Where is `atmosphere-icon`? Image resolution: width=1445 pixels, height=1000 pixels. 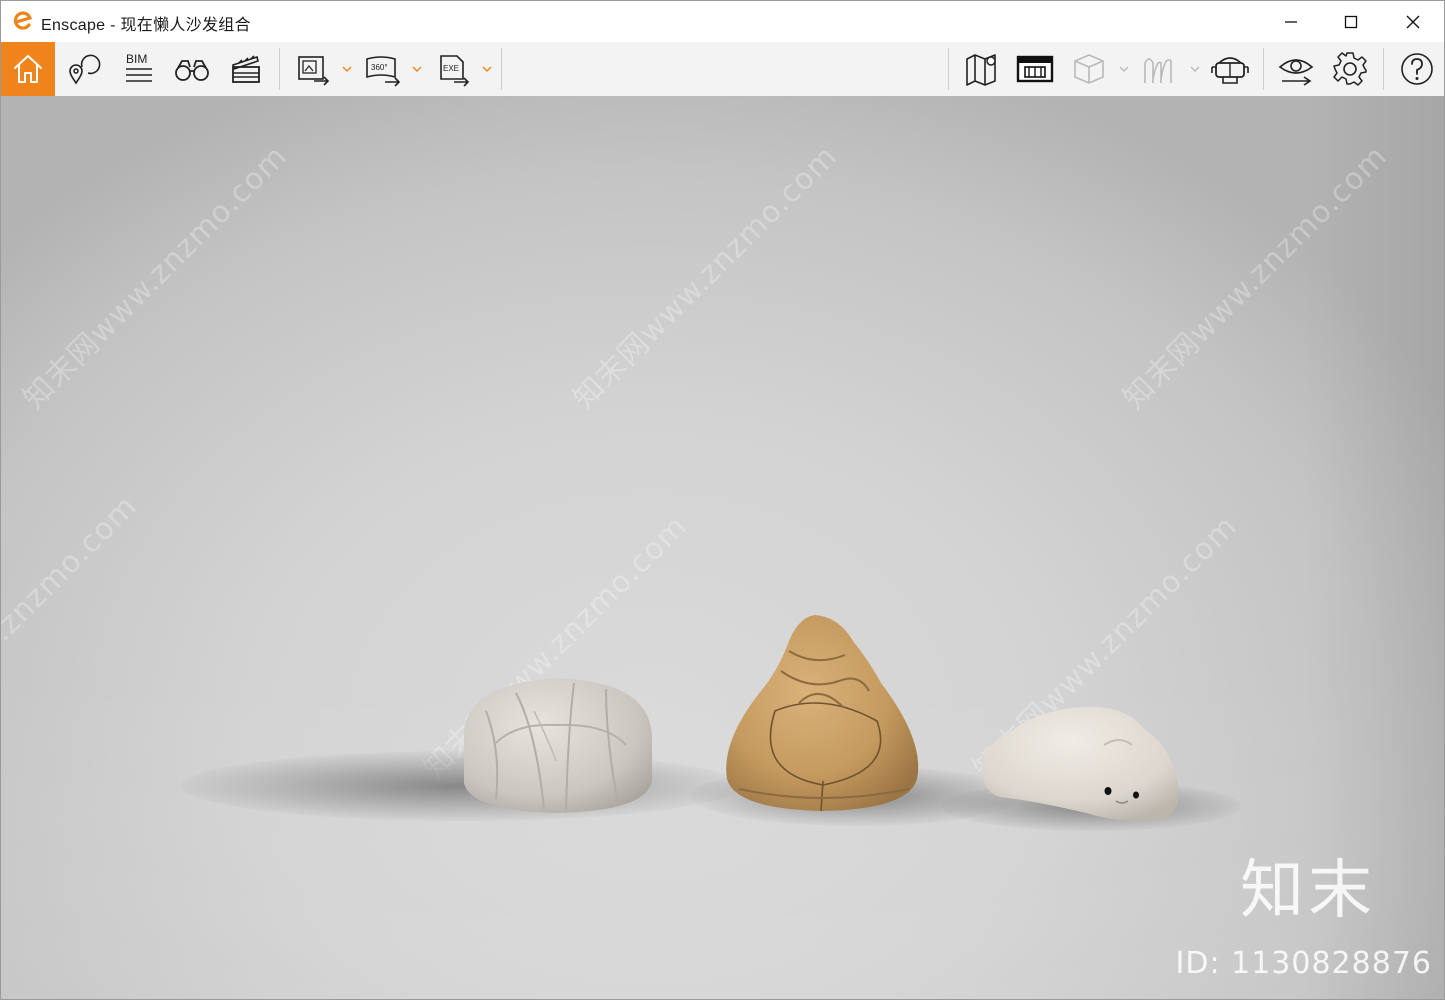
atmosphere-icon is located at coordinates (1158, 70).